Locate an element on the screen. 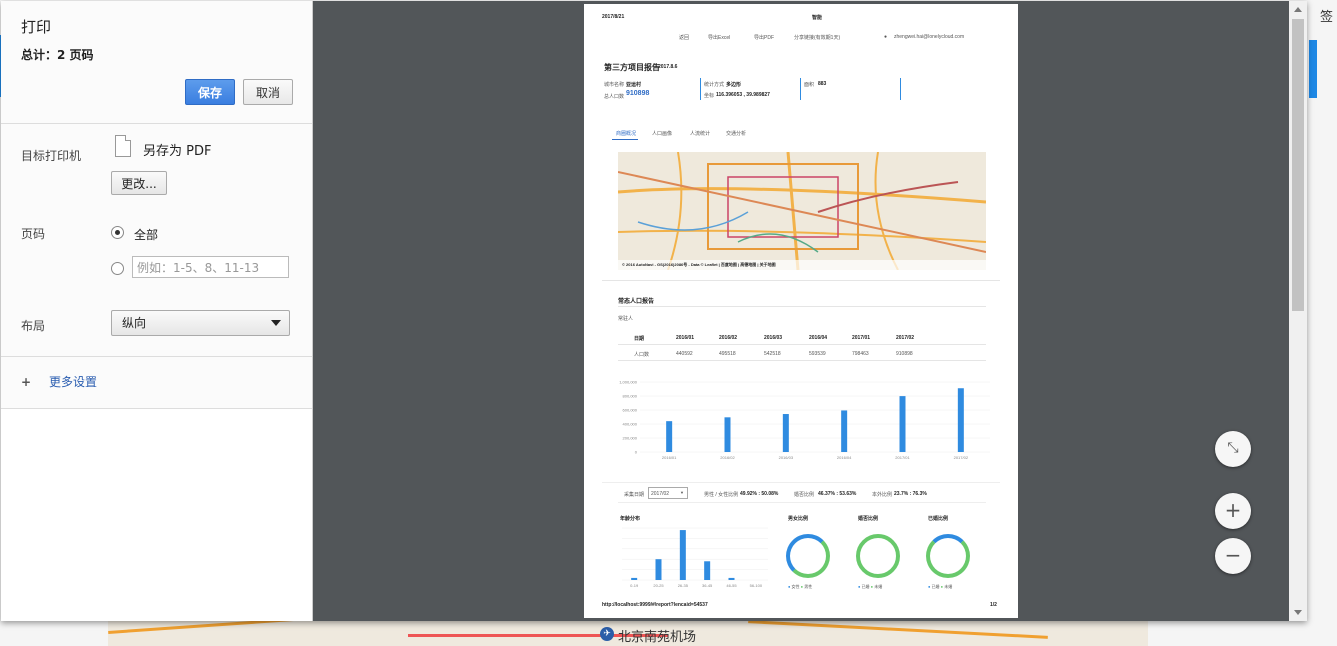 This screenshot has width=1337, height=646. table-cell: 495518 is located at coordinates (727, 354).